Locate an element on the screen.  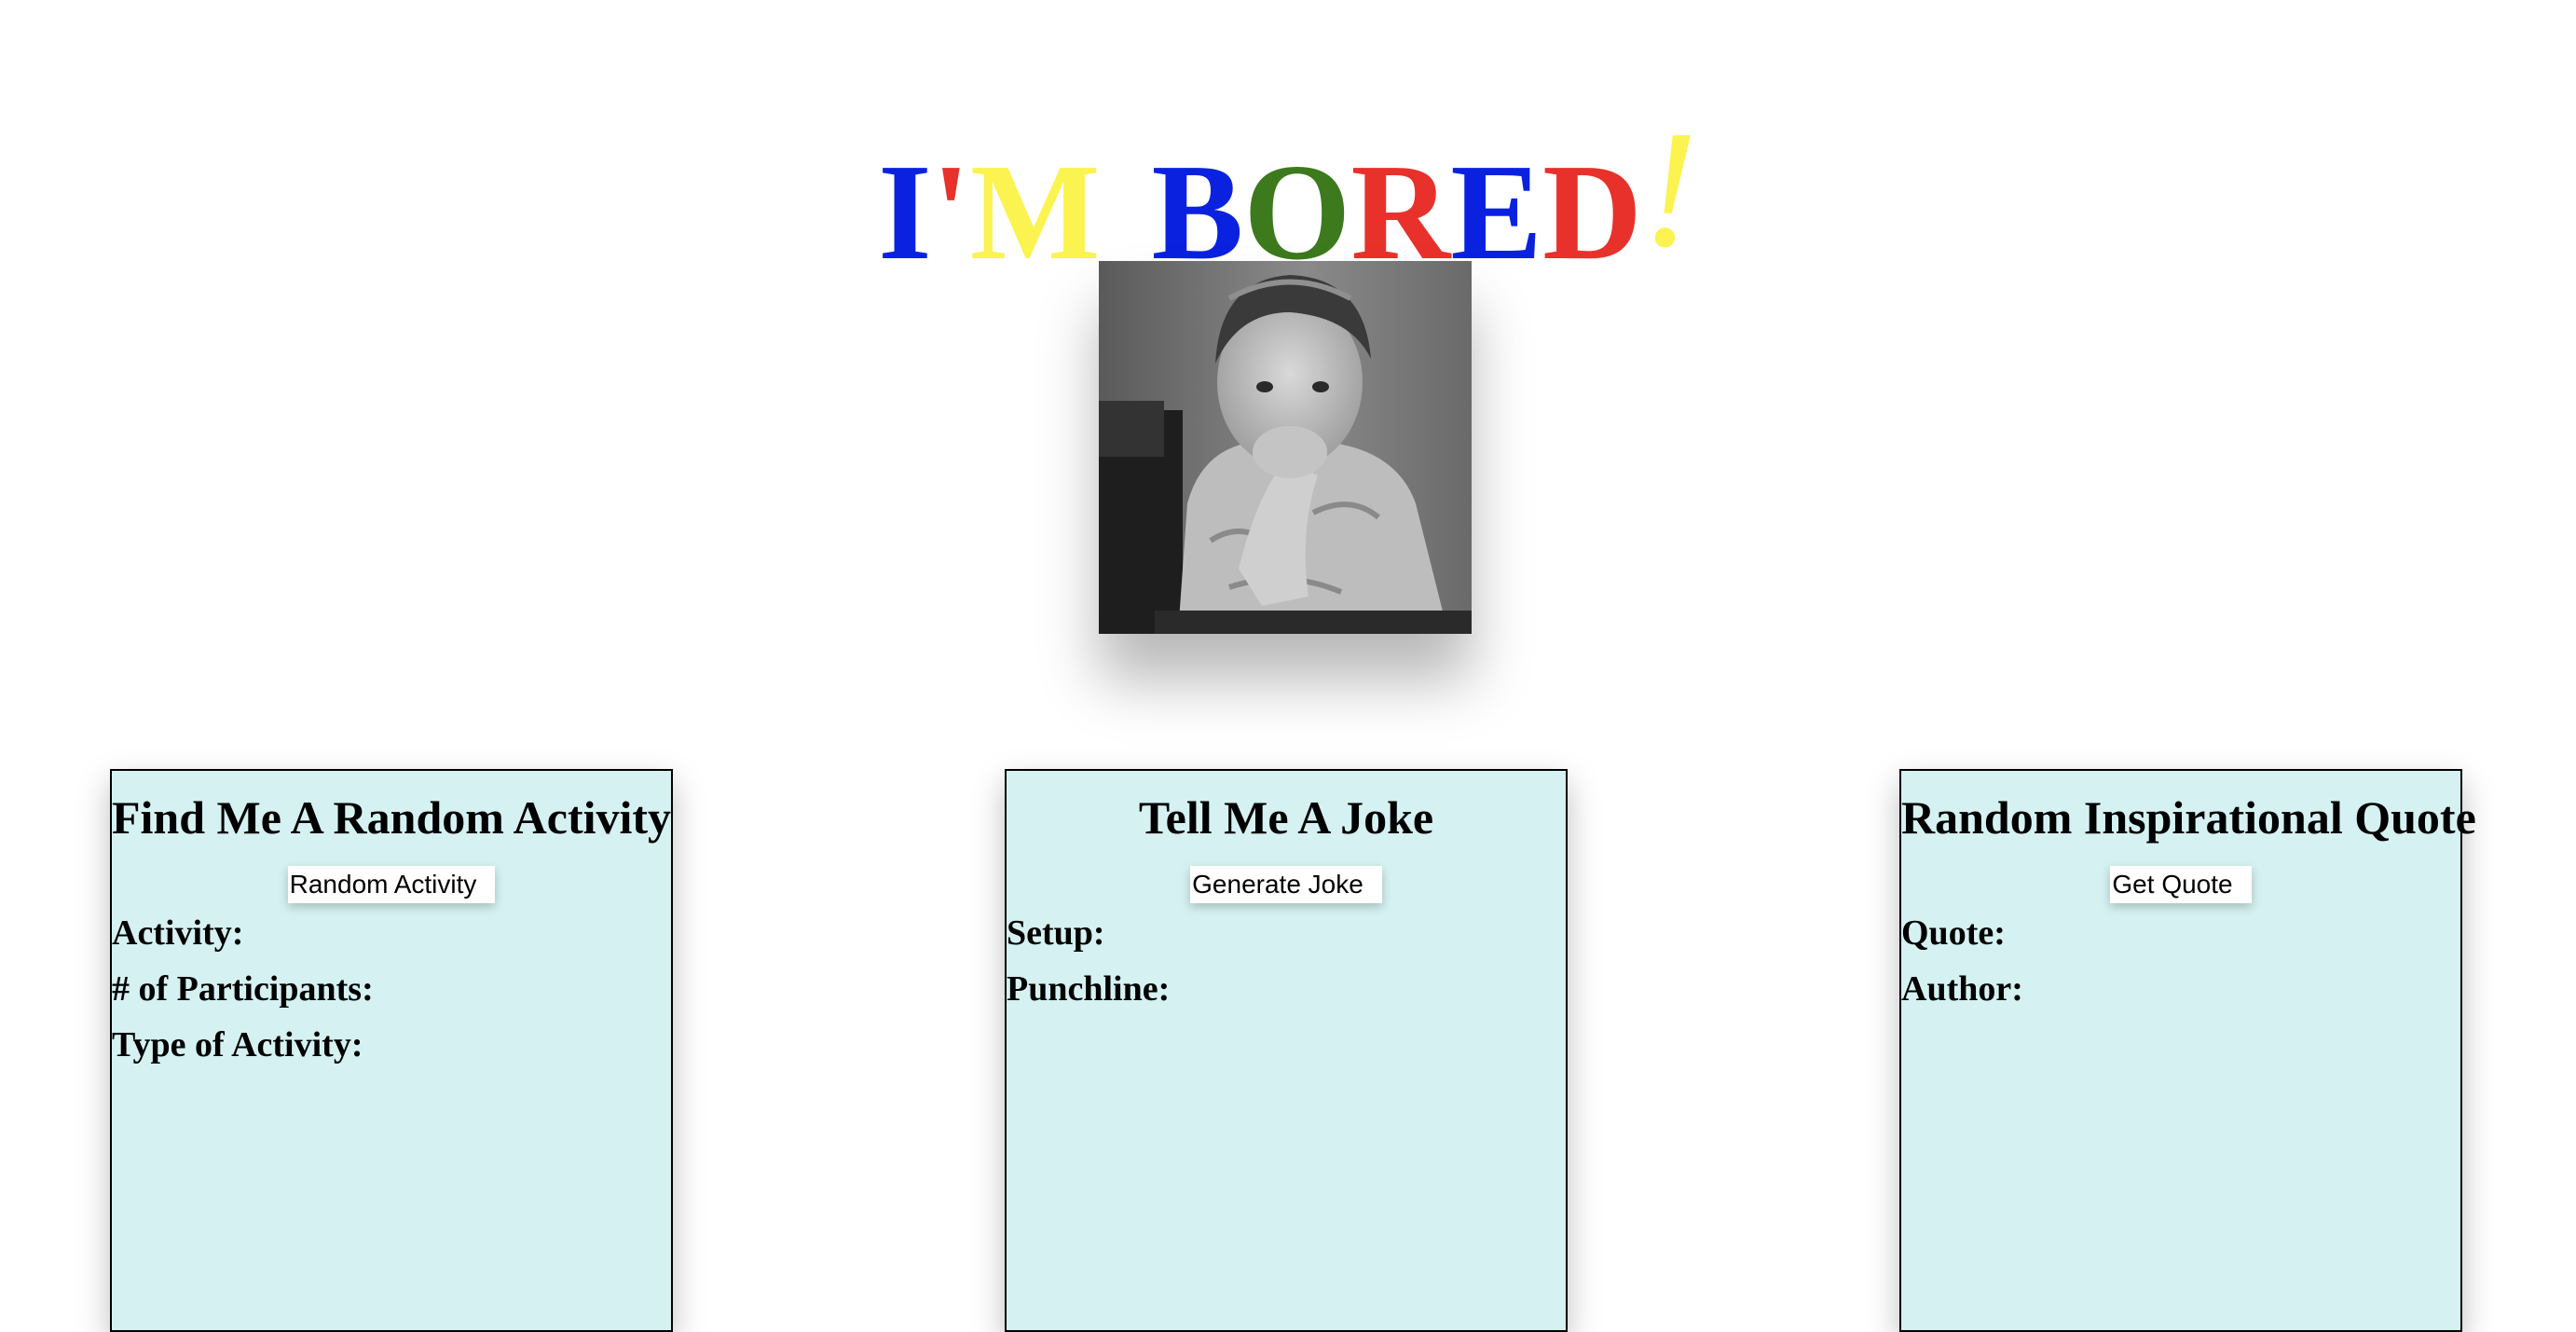
activity-label: Activity: is located at coordinates (178, 933).